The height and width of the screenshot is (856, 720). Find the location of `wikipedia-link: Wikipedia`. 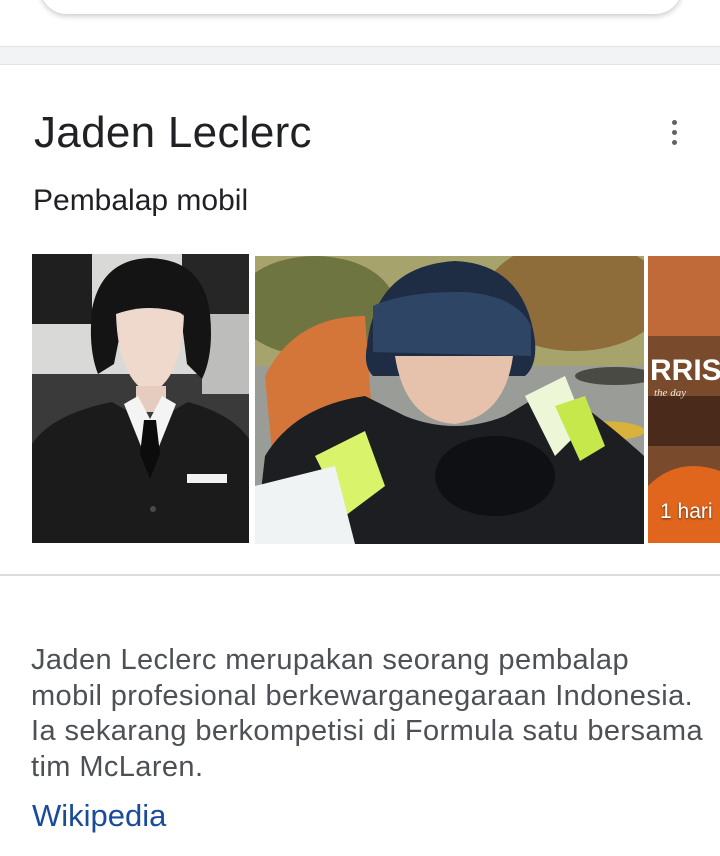

wikipedia-link: Wikipedia is located at coordinates (99, 816).